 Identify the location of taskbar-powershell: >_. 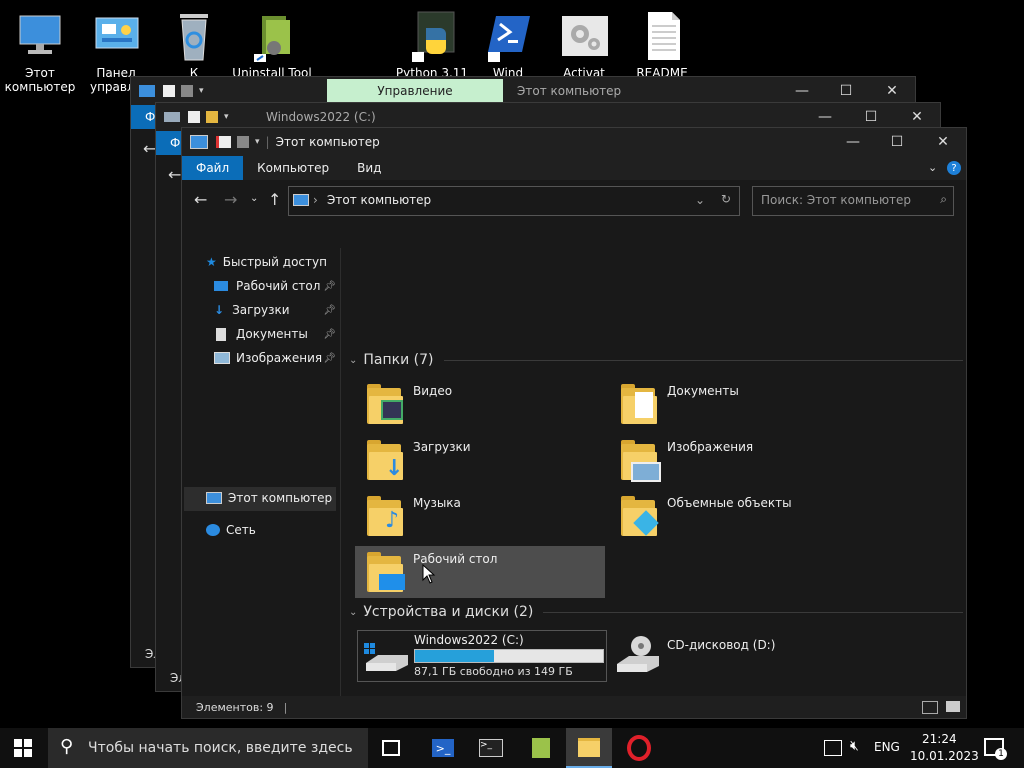
(443, 748).